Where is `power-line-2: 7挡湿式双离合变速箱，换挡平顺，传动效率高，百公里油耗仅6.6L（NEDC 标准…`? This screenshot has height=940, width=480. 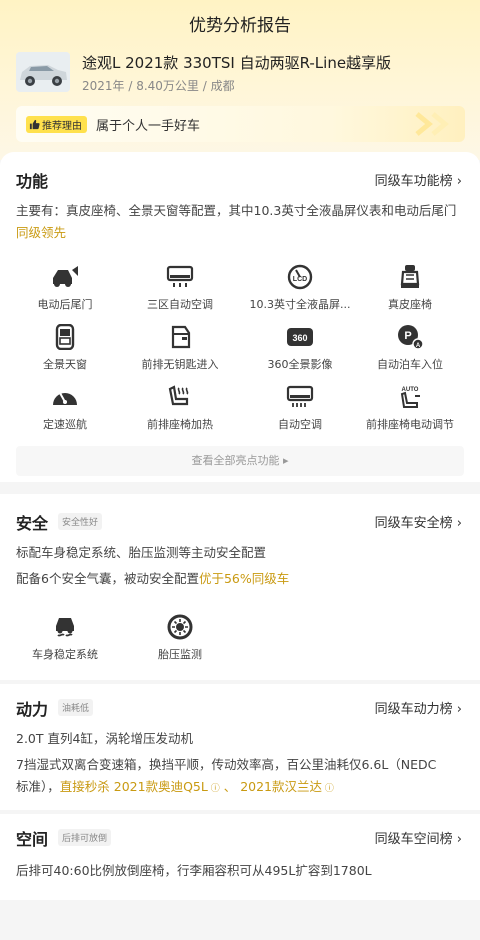
power-line-2: 7挡湿式双离合变速箱，换挡平顺，传动效率高，百公里油耗仅6.6L（NEDC 标准… is located at coordinates (242, 777).